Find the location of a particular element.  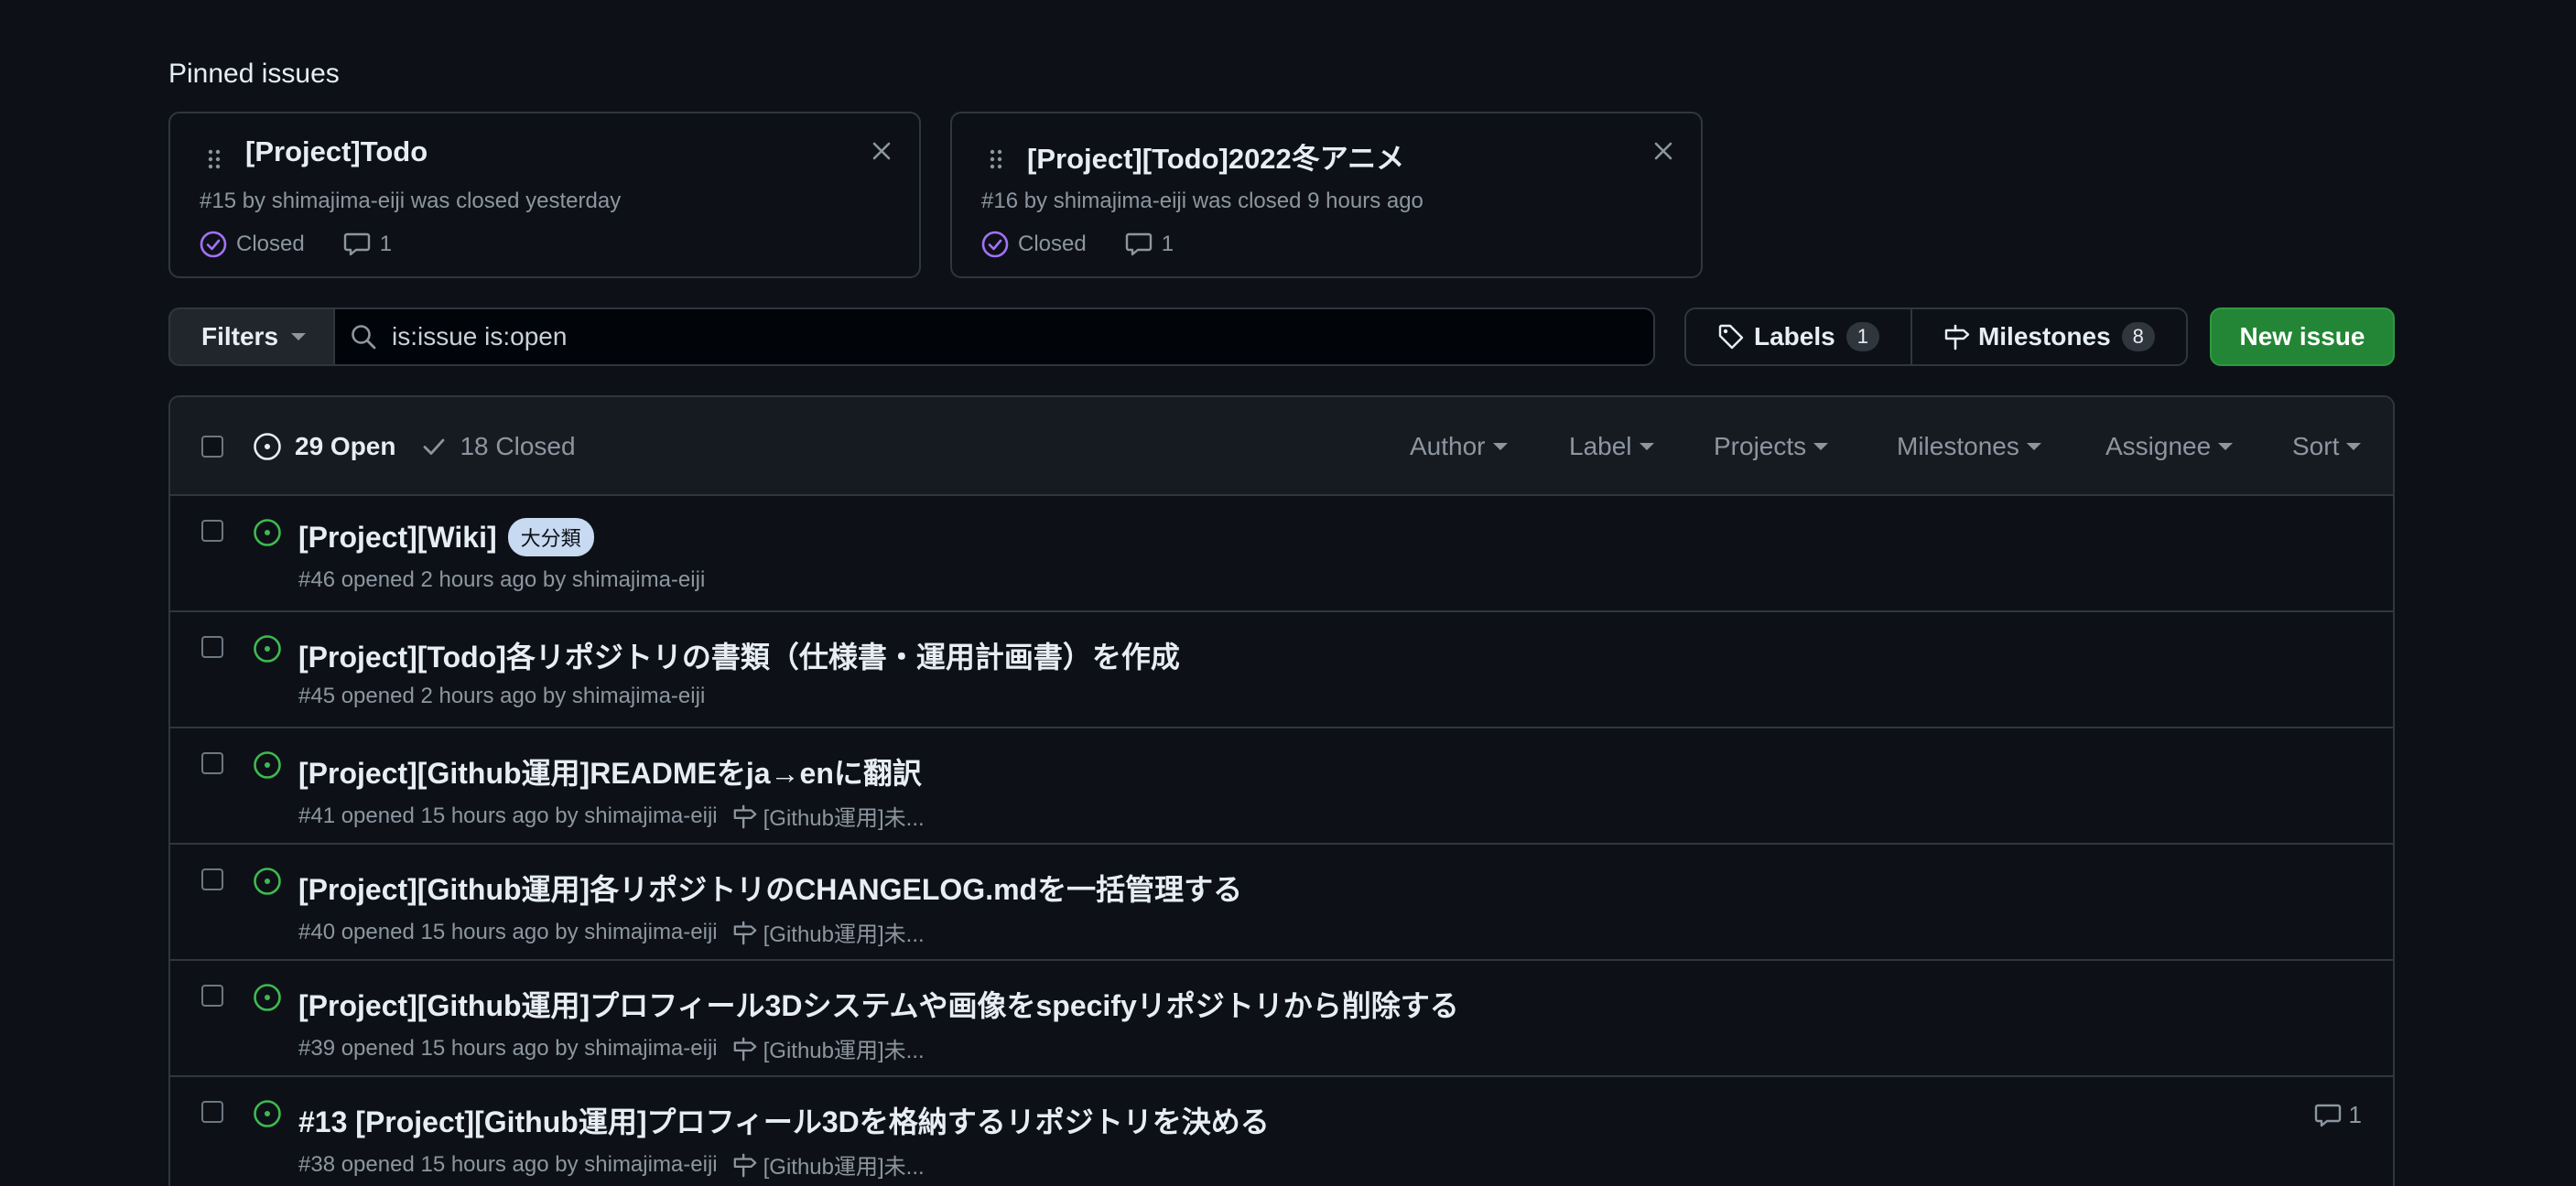

issue-title: [Project][Todo]各リポジトリの書類（仕様書・運用計画書）を作成 is located at coordinates (739, 655).